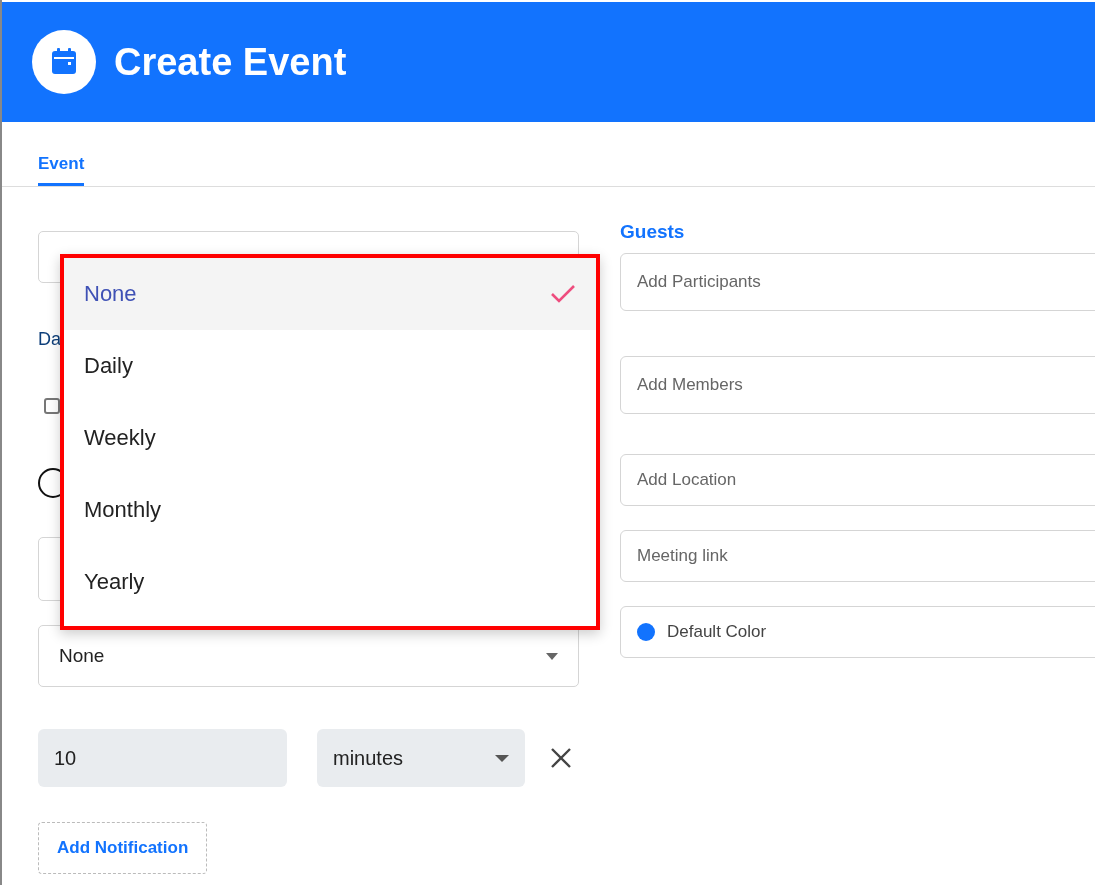 The image size is (1095, 885). What do you see at coordinates (563, 294) in the screenshot?
I see `check-icon` at bounding box center [563, 294].